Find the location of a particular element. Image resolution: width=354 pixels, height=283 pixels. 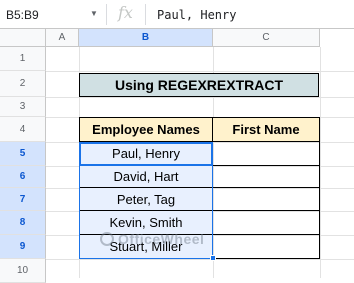

row-header-10: 10 is located at coordinates (23, 271).